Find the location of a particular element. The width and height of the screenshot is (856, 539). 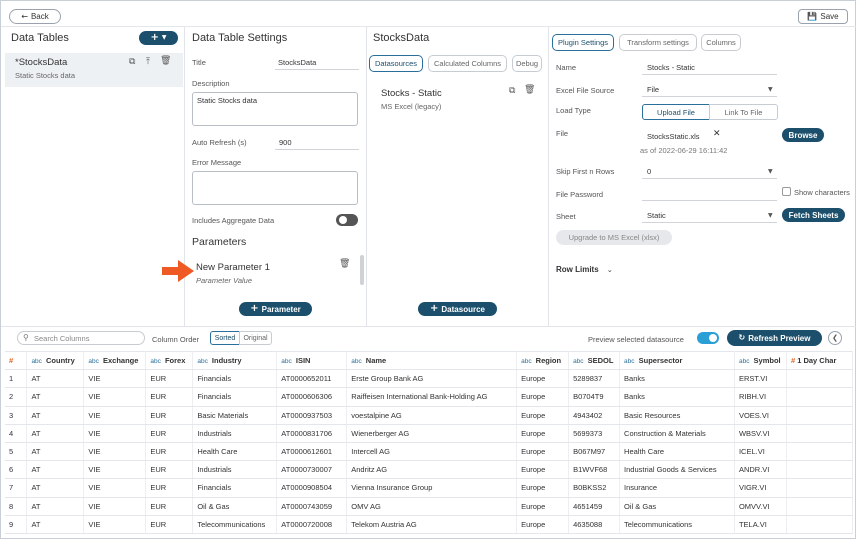

table-cell: 8 is located at coordinates (16, 506).